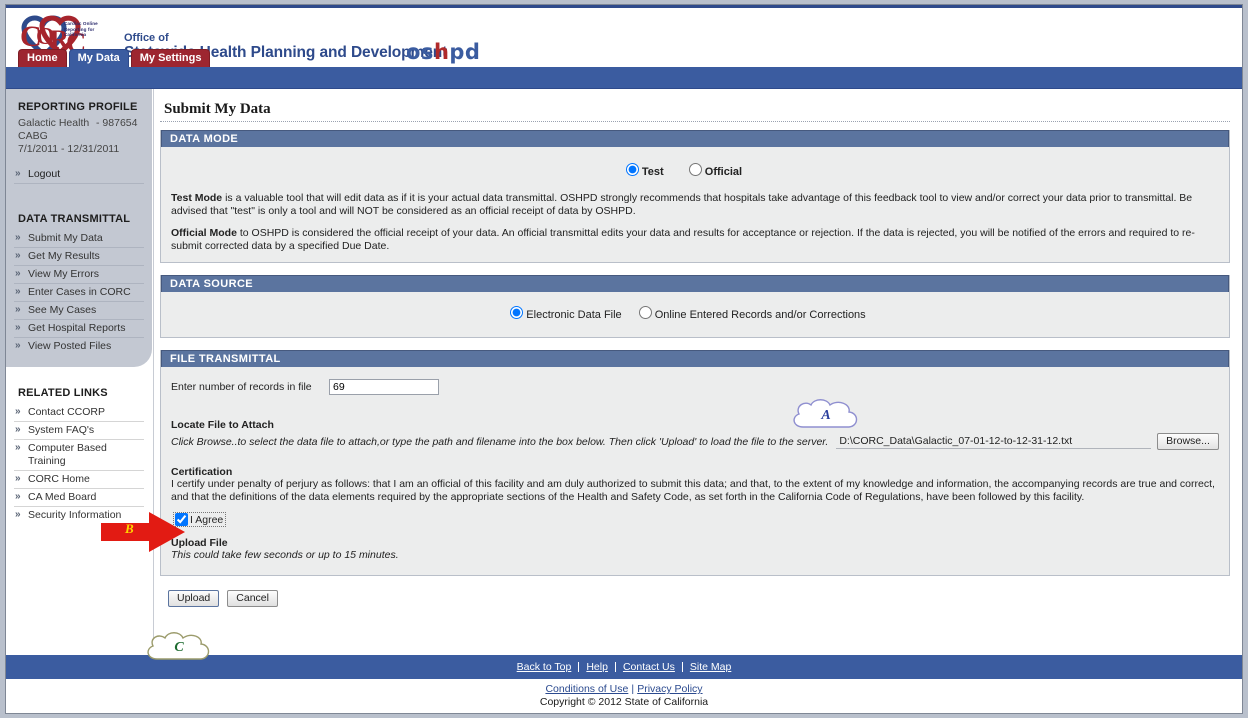  I want to click on data-mode-panel-title: DATA MODE, so click(695, 138).